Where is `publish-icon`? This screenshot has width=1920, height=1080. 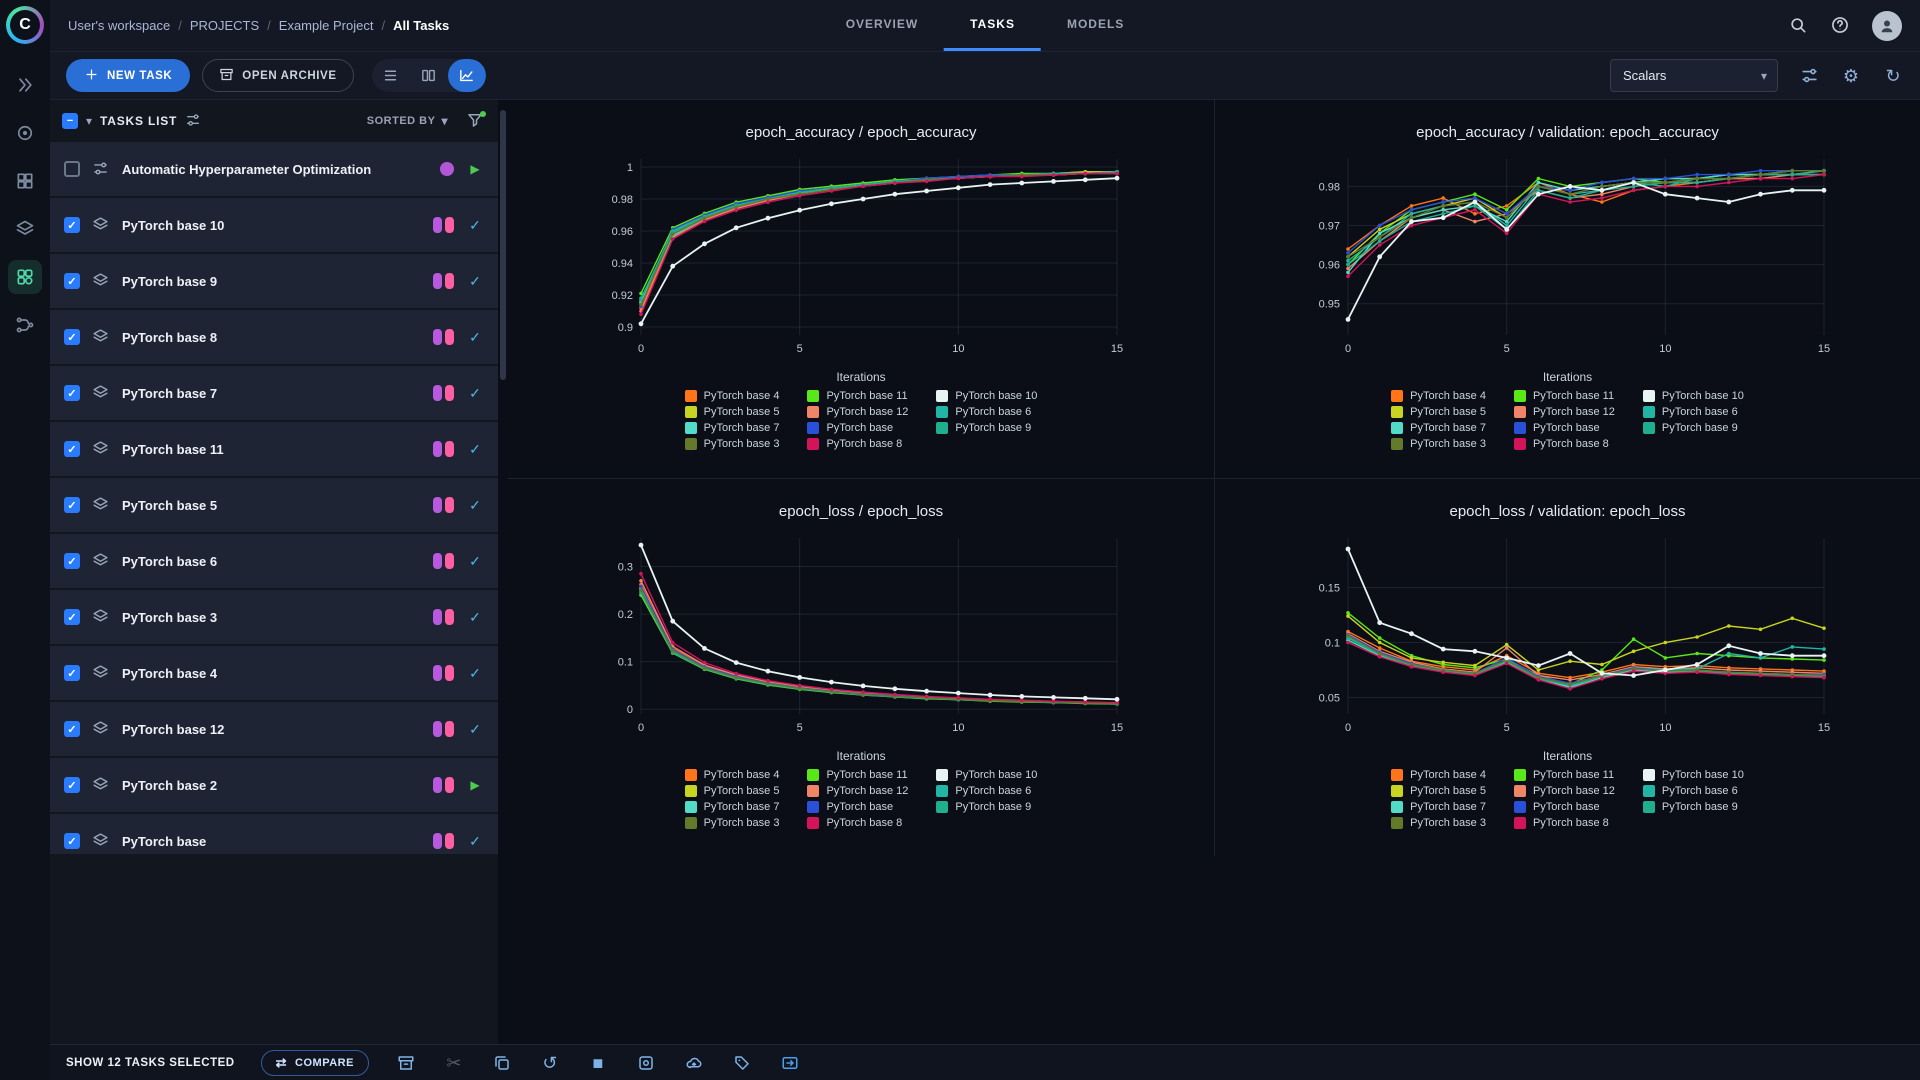
publish-icon is located at coordinates (646, 1063).